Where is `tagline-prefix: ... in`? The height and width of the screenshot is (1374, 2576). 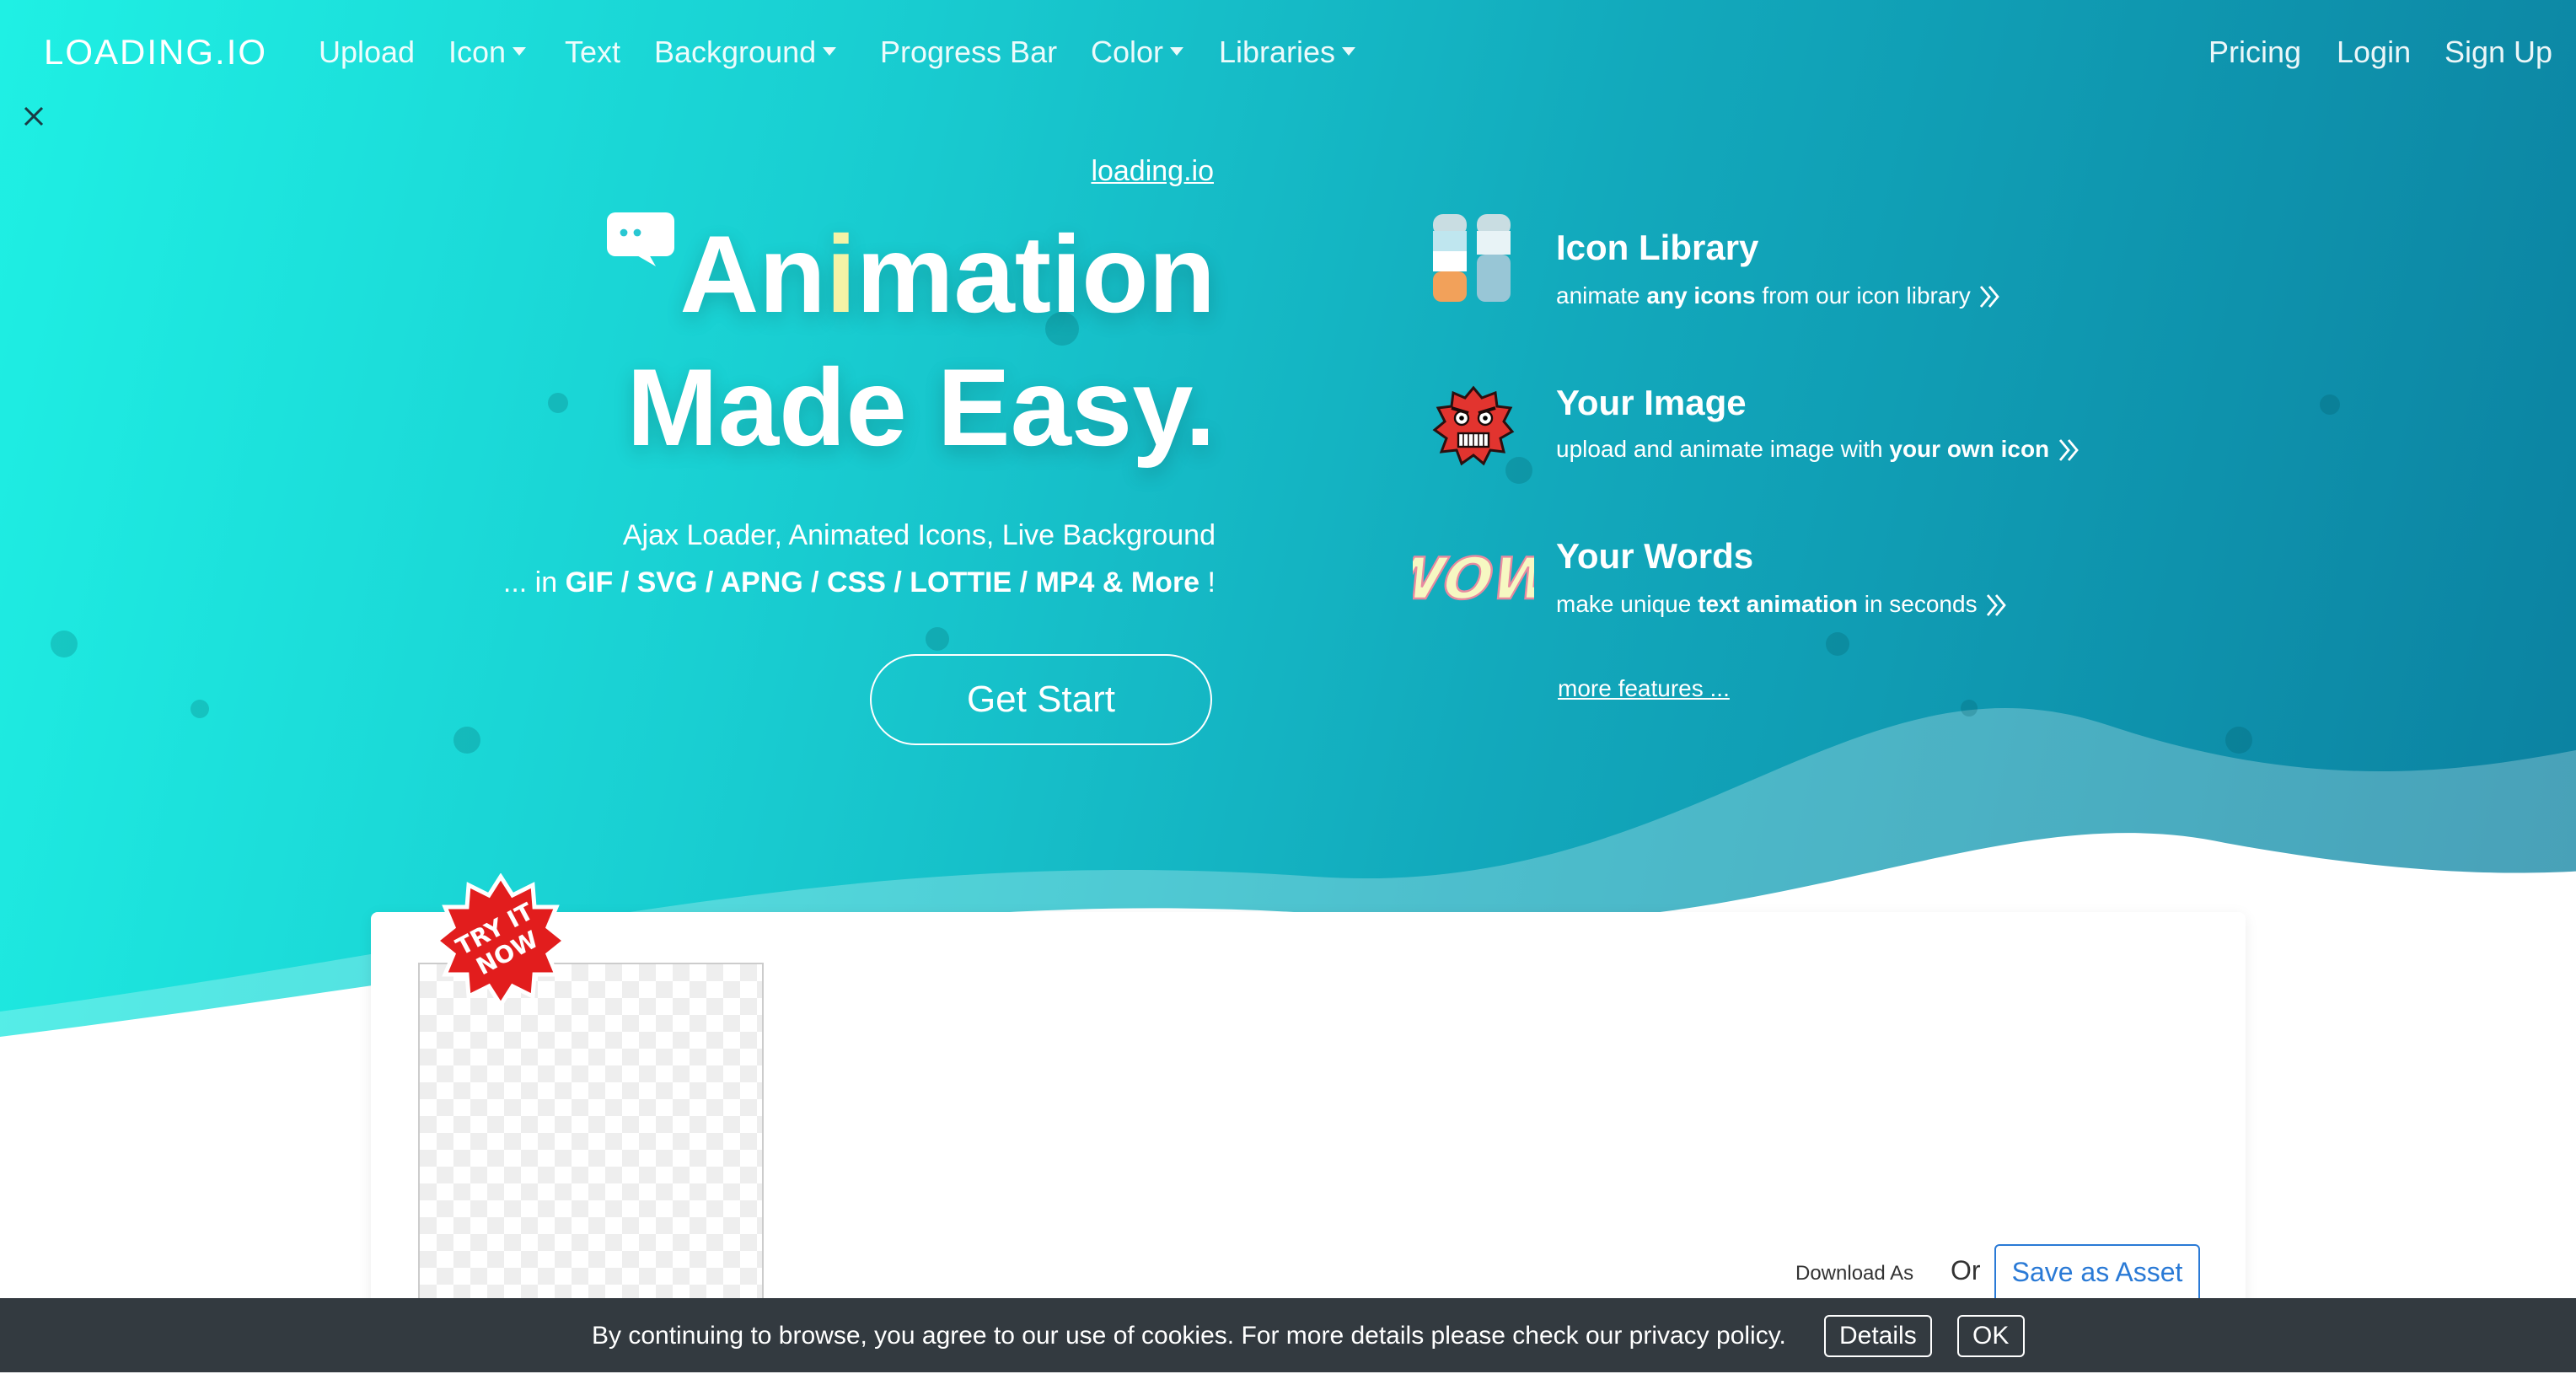
tagline-prefix: ... in is located at coordinates (534, 582).